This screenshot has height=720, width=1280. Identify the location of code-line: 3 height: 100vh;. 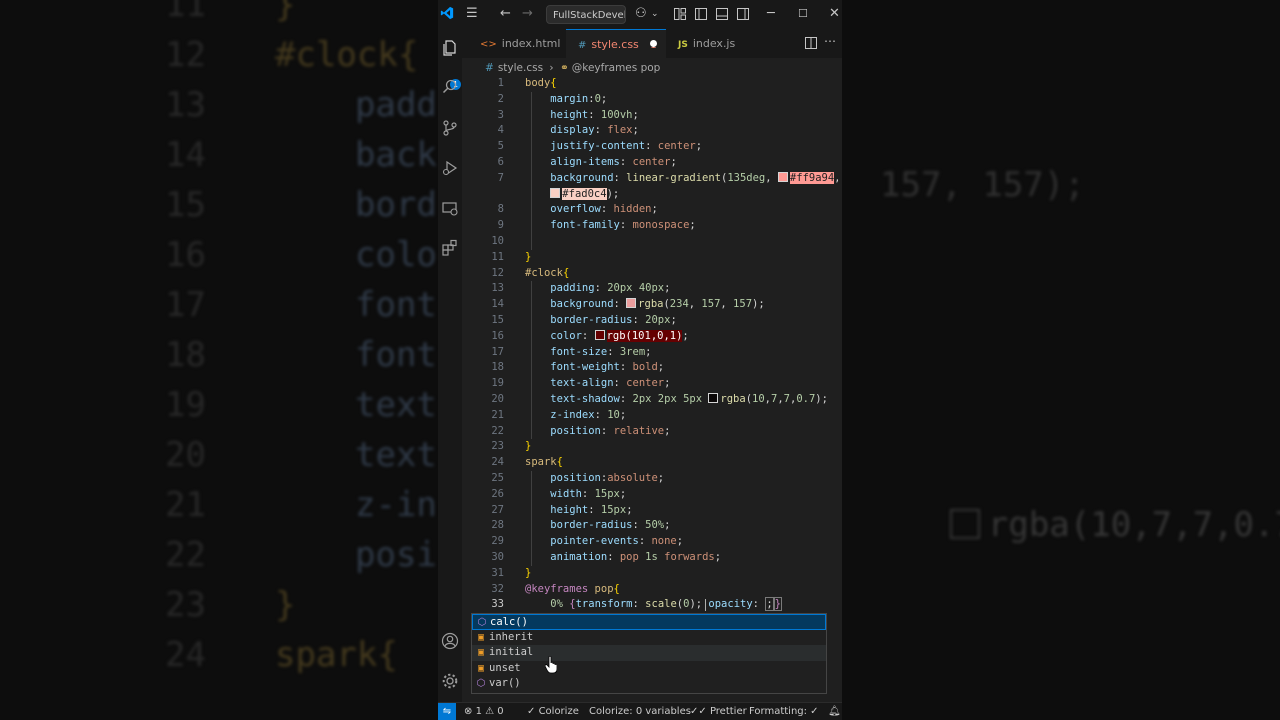
(568, 114).